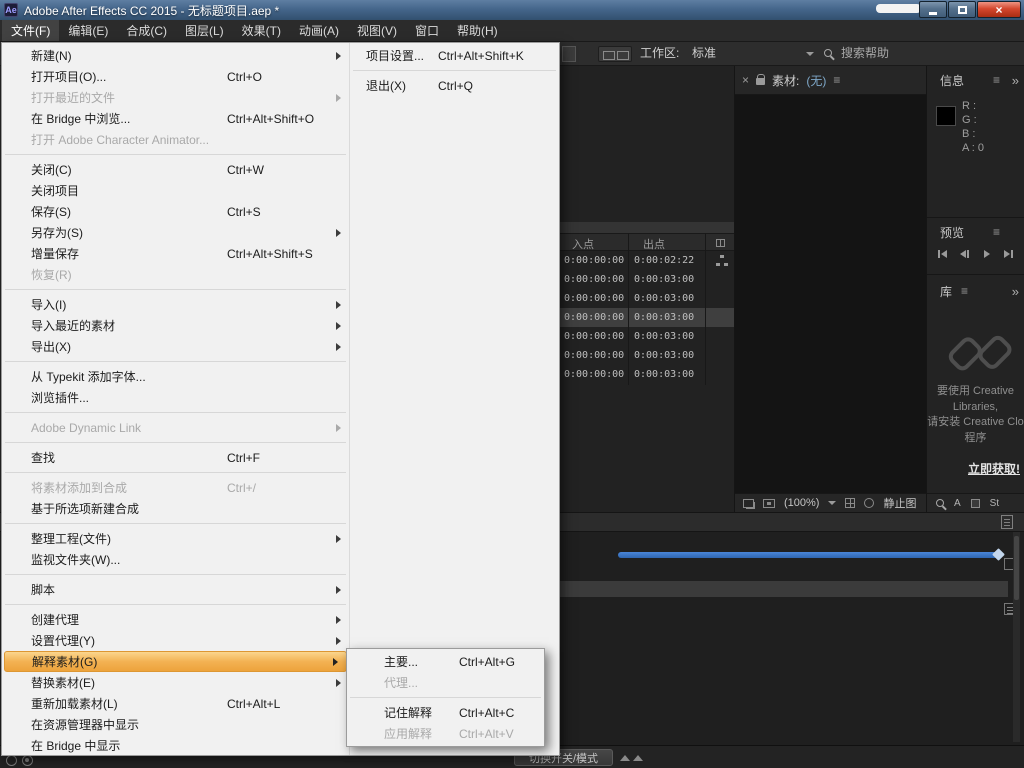 Image resolution: width=1024 pixels, height=768 pixels. What do you see at coordinates (946, 291) in the screenshot?
I see `library-panel-title: 库` at bounding box center [946, 291].